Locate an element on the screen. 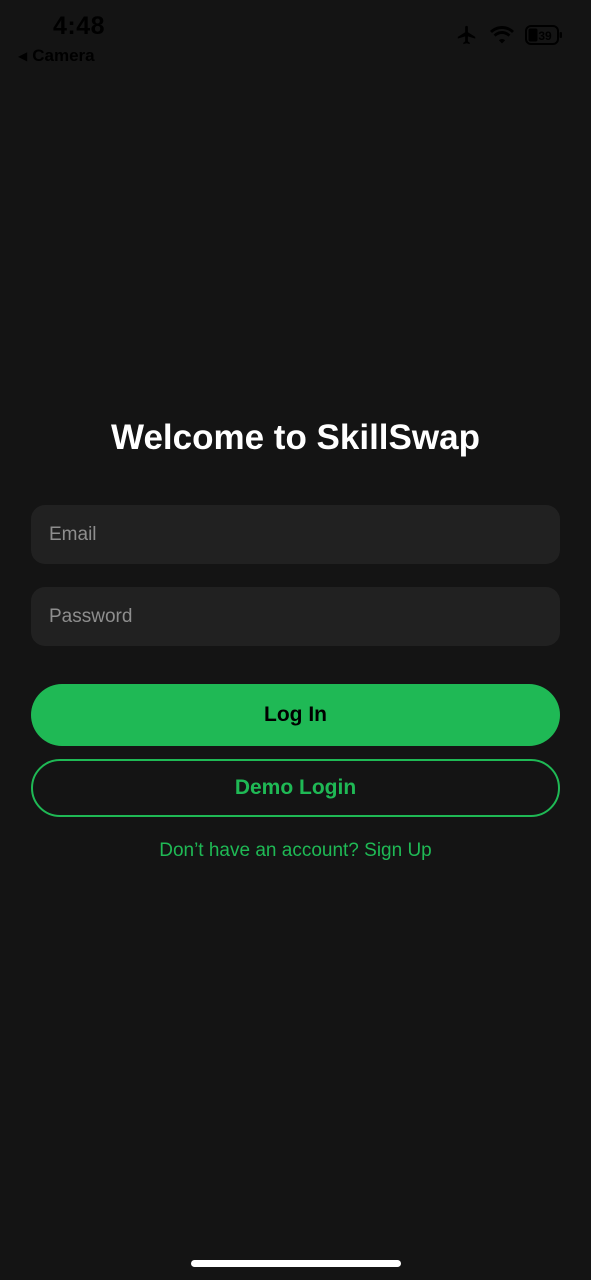 This screenshot has height=1280, width=591. status-time: 4:48 is located at coordinates (79, 26).